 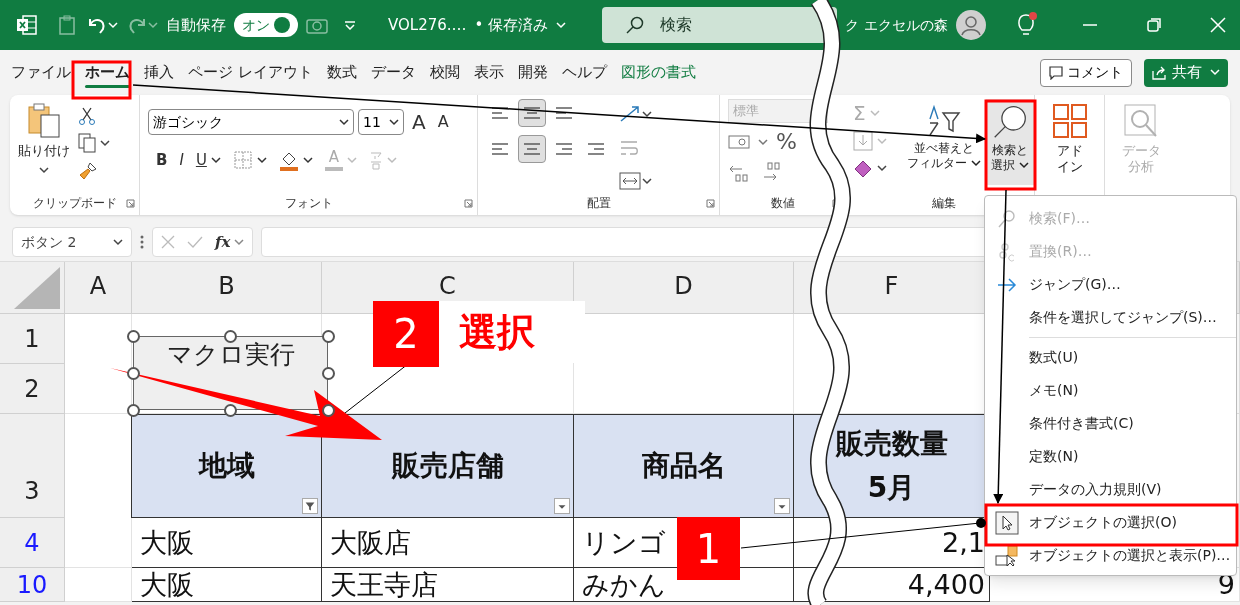 What do you see at coordinates (658, 72) in the screenshot?
I see `ribbon-tab: 図形の書式` at bounding box center [658, 72].